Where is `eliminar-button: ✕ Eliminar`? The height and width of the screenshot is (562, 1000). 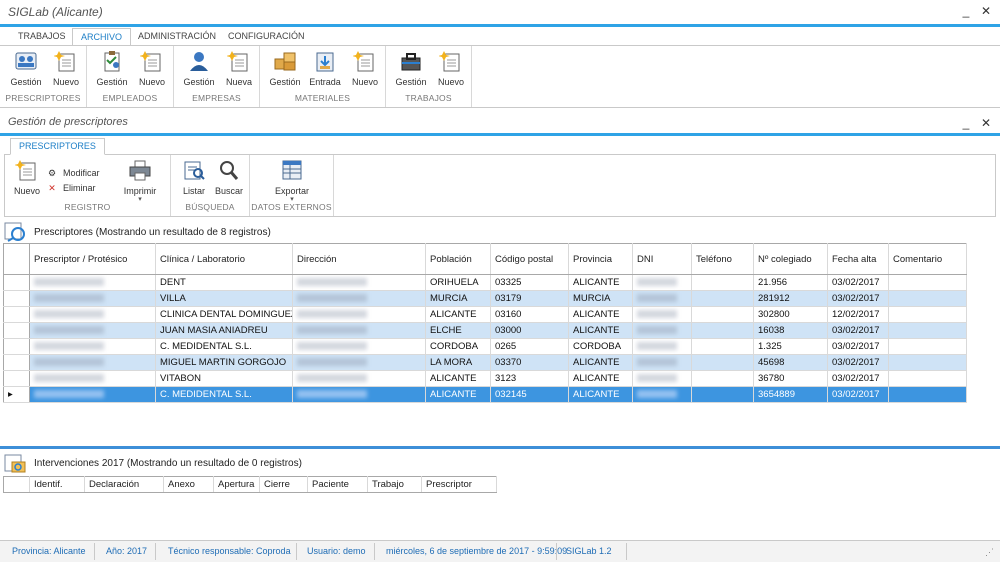
eliminar-button: ✕ Eliminar is located at coordinates (71, 188).